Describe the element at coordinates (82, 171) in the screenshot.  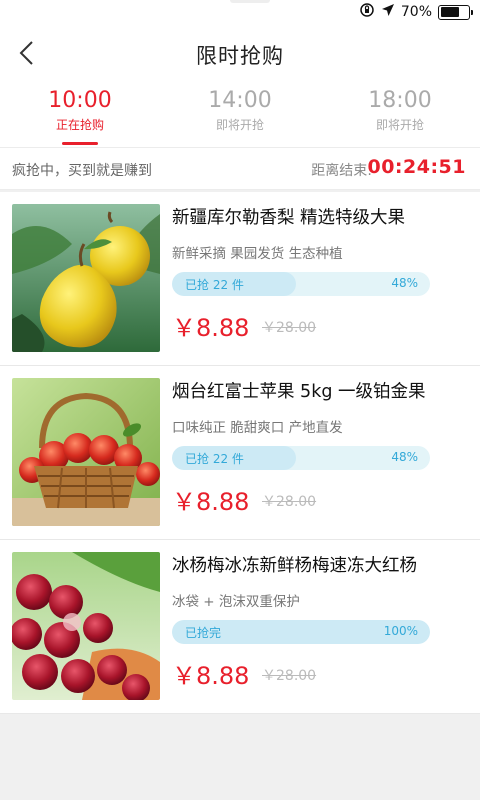
I see `slogan-text: 疯抢中，买到就是赚到` at that location.